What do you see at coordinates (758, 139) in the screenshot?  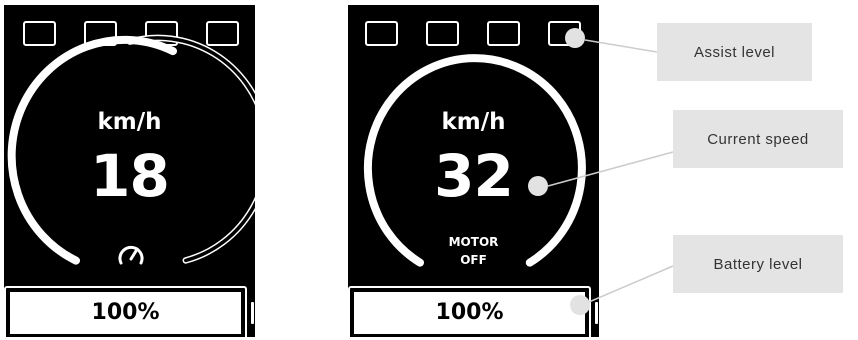 I see `callout-current-speed: Current speed` at bounding box center [758, 139].